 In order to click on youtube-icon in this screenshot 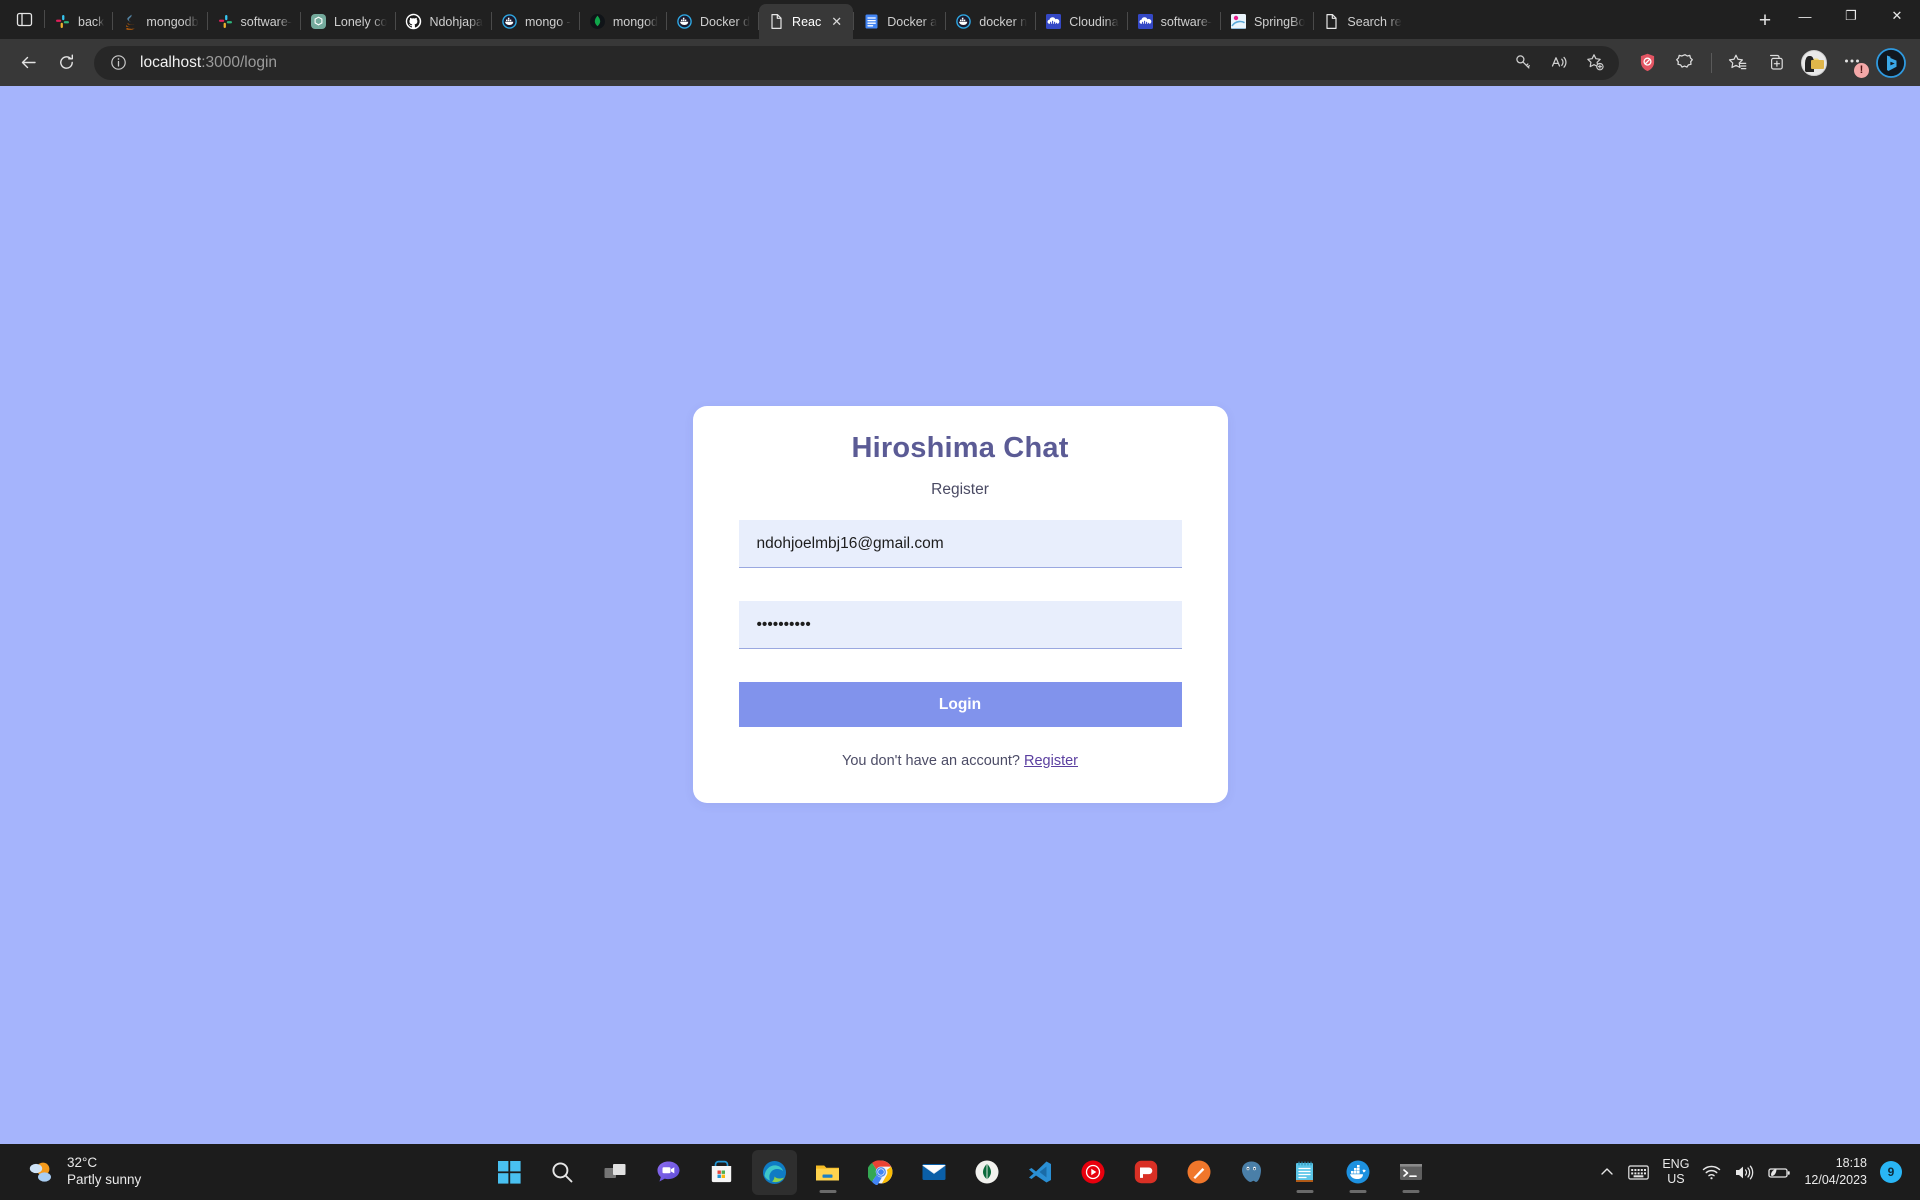, I will do `click(1092, 1172)`.